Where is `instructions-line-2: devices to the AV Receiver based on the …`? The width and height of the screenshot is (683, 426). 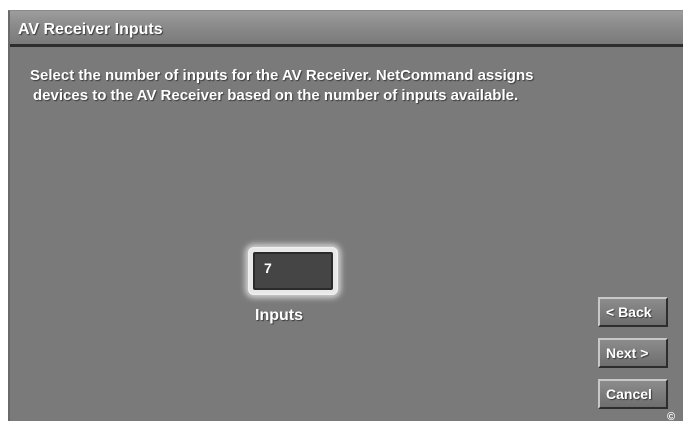
instructions-line-2: devices to the AV Receiver based on the … is located at coordinates (276, 95).